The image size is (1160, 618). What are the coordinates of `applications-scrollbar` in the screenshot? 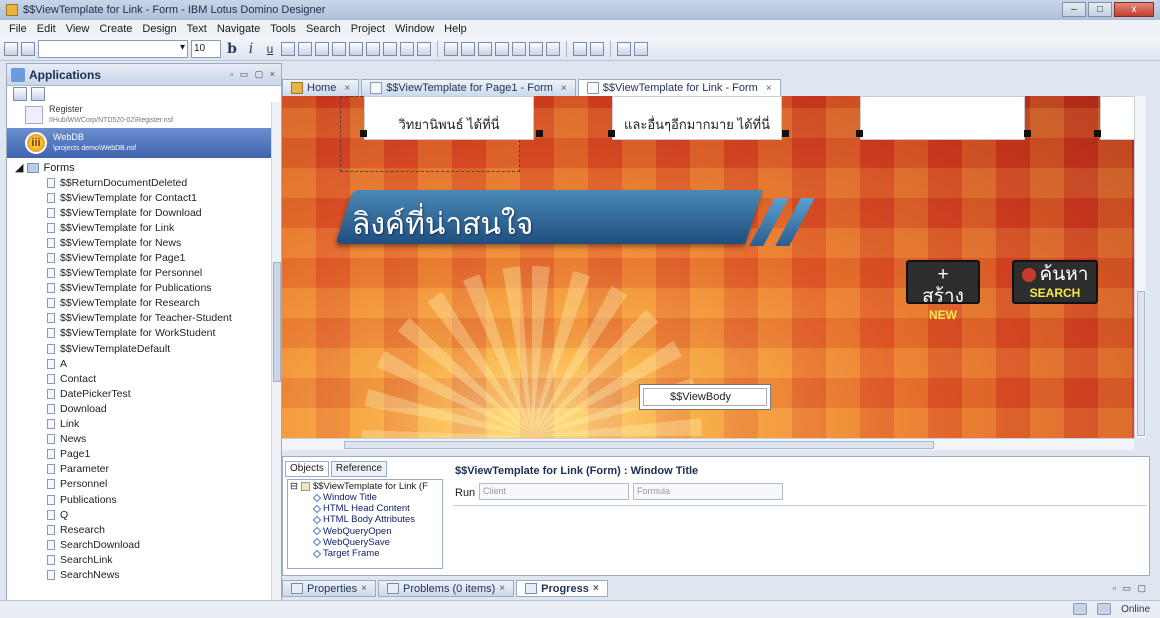 It's located at (276, 352).